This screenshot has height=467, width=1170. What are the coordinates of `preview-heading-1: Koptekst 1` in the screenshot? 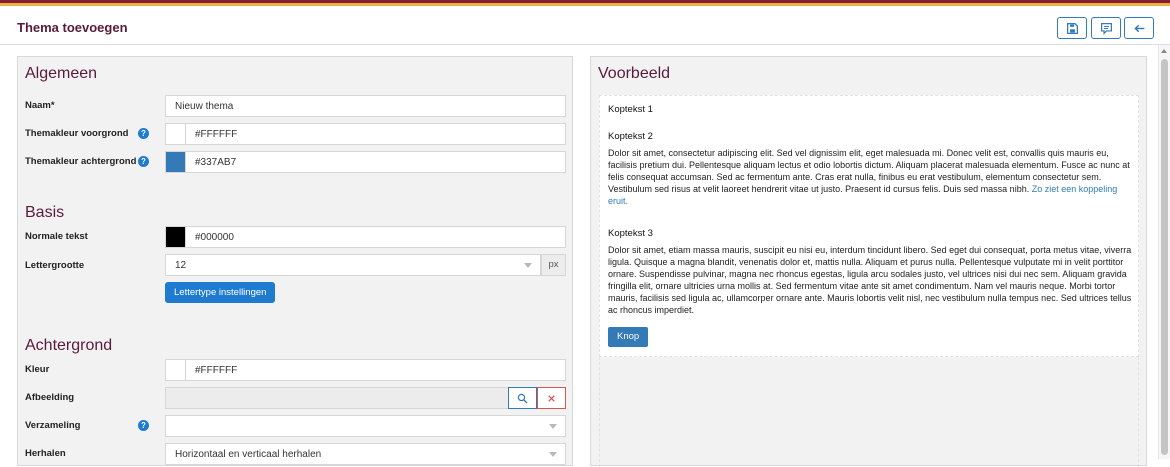 It's located at (630, 109).